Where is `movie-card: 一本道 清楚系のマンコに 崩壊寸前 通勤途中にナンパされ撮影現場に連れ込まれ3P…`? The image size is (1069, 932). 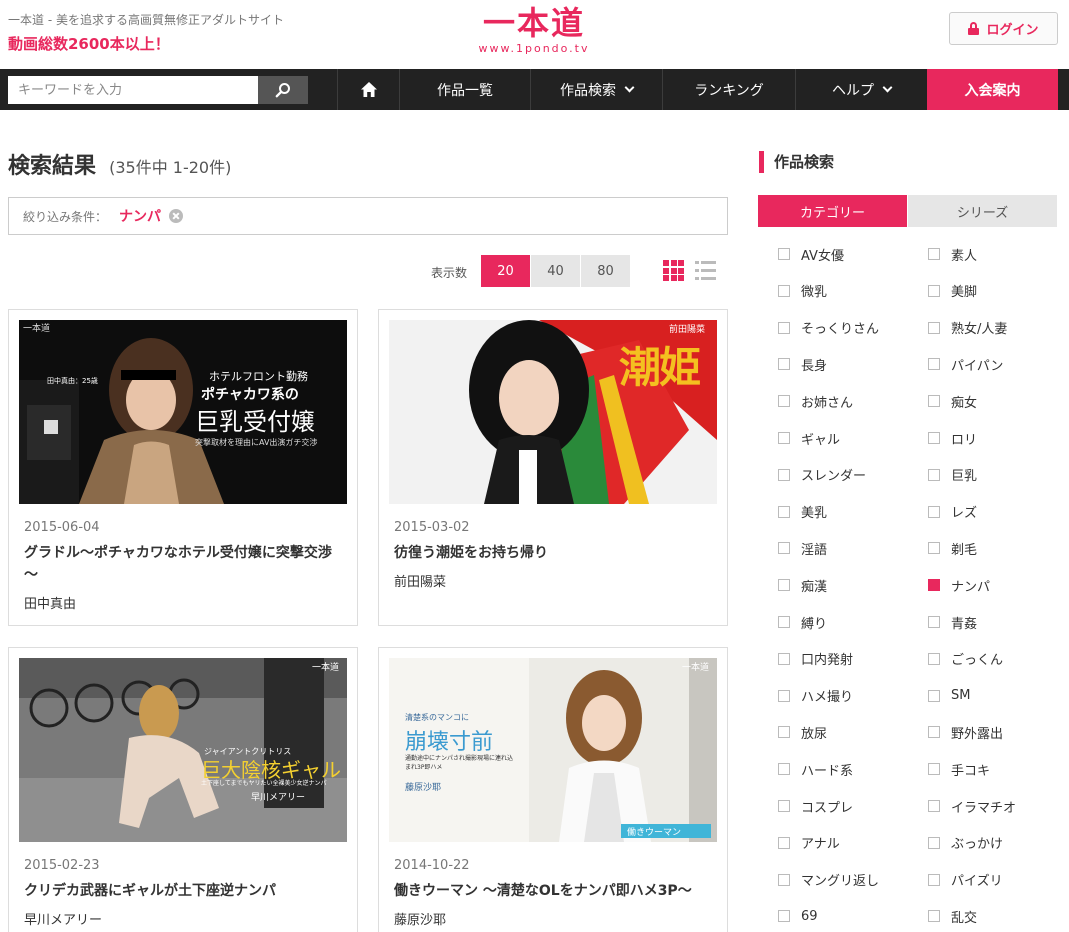
movie-card: 一本道 清楚系のマンコに 崩壊寸前 通勤途中にナンパされ撮影現場に連れ込まれ3P… is located at coordinates (553, 789).